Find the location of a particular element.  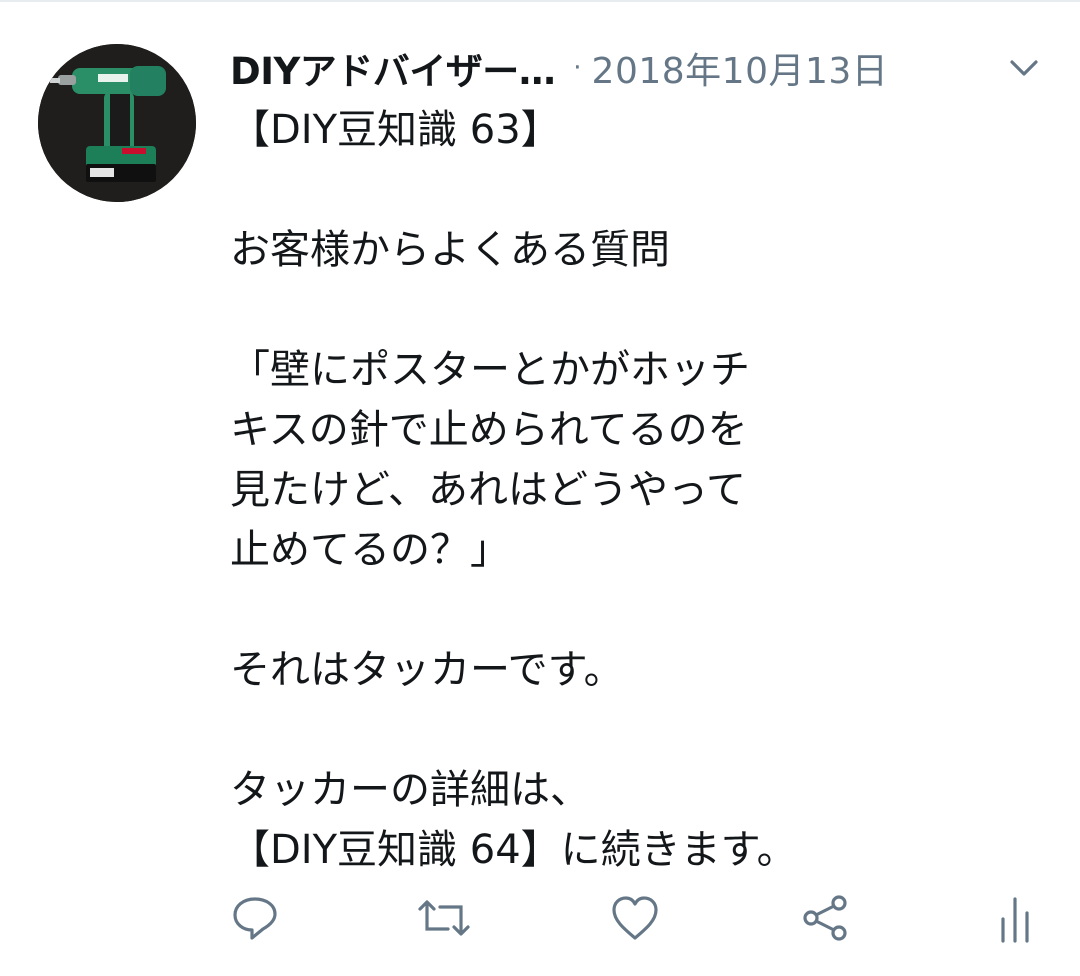

tweet-action-bar is located at coordinates (540, 918).